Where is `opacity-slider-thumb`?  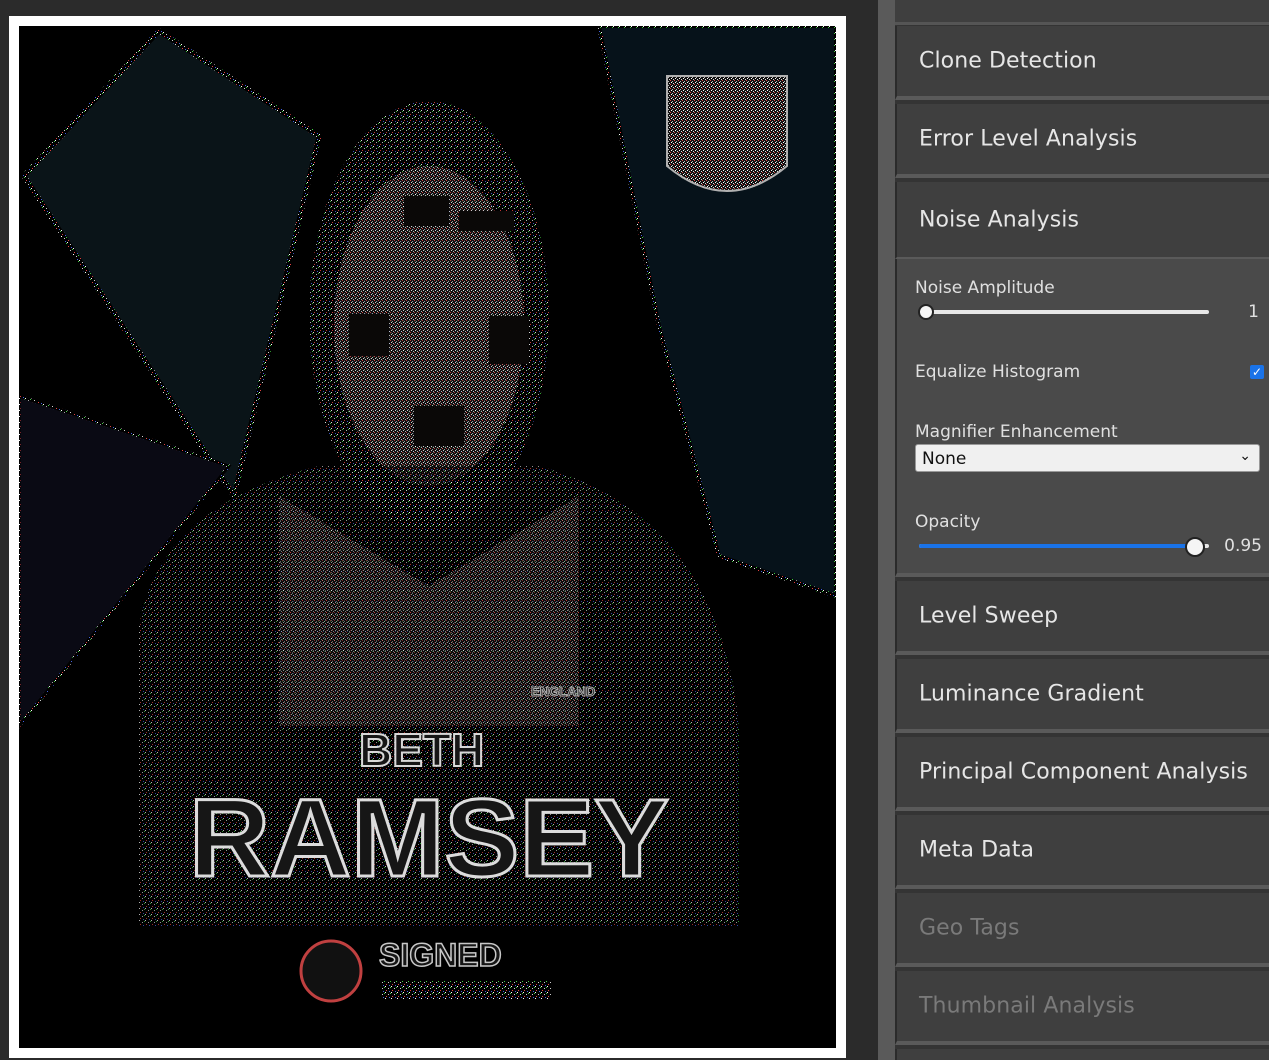
opacity-slider-thumb is located at coordinates (1195, 547).